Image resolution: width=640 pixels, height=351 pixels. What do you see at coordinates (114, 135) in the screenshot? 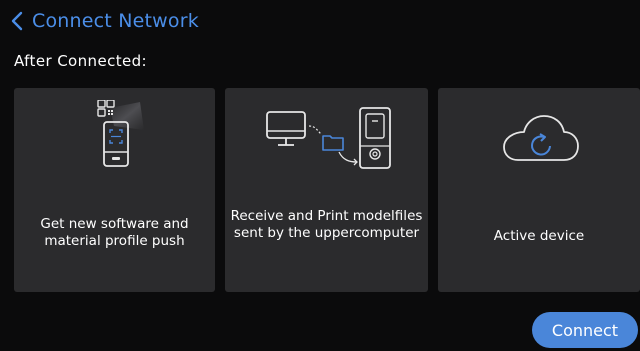
I see `qr-device-icon` at bounding box center [114, 135].